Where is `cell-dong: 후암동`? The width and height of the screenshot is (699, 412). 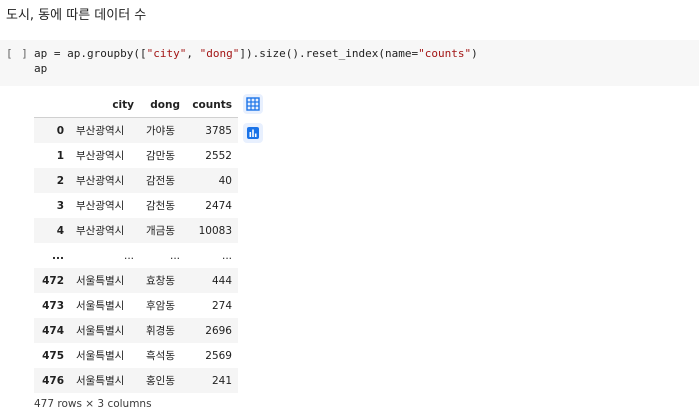 cell-dong: 후암동 is located at coordinates (160, 306).